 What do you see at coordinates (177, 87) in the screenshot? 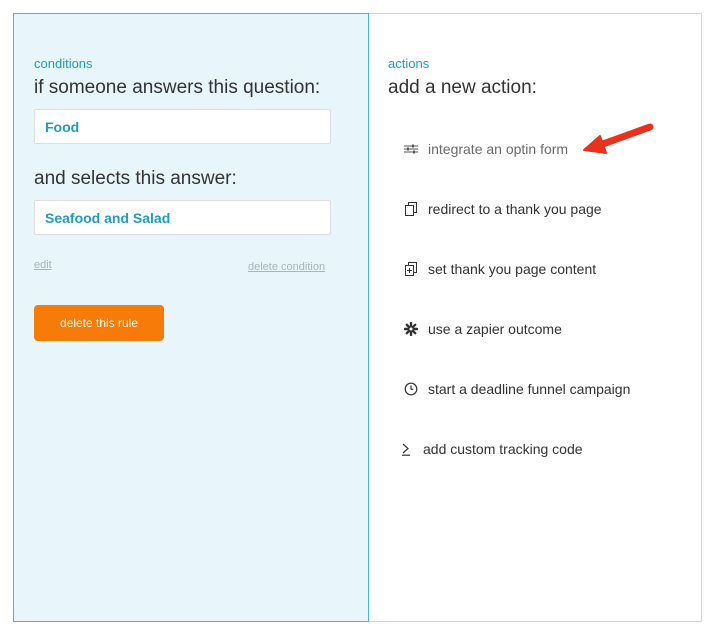
I see `question-heading: if someone answers this question:` at bounding box center [177, 87].